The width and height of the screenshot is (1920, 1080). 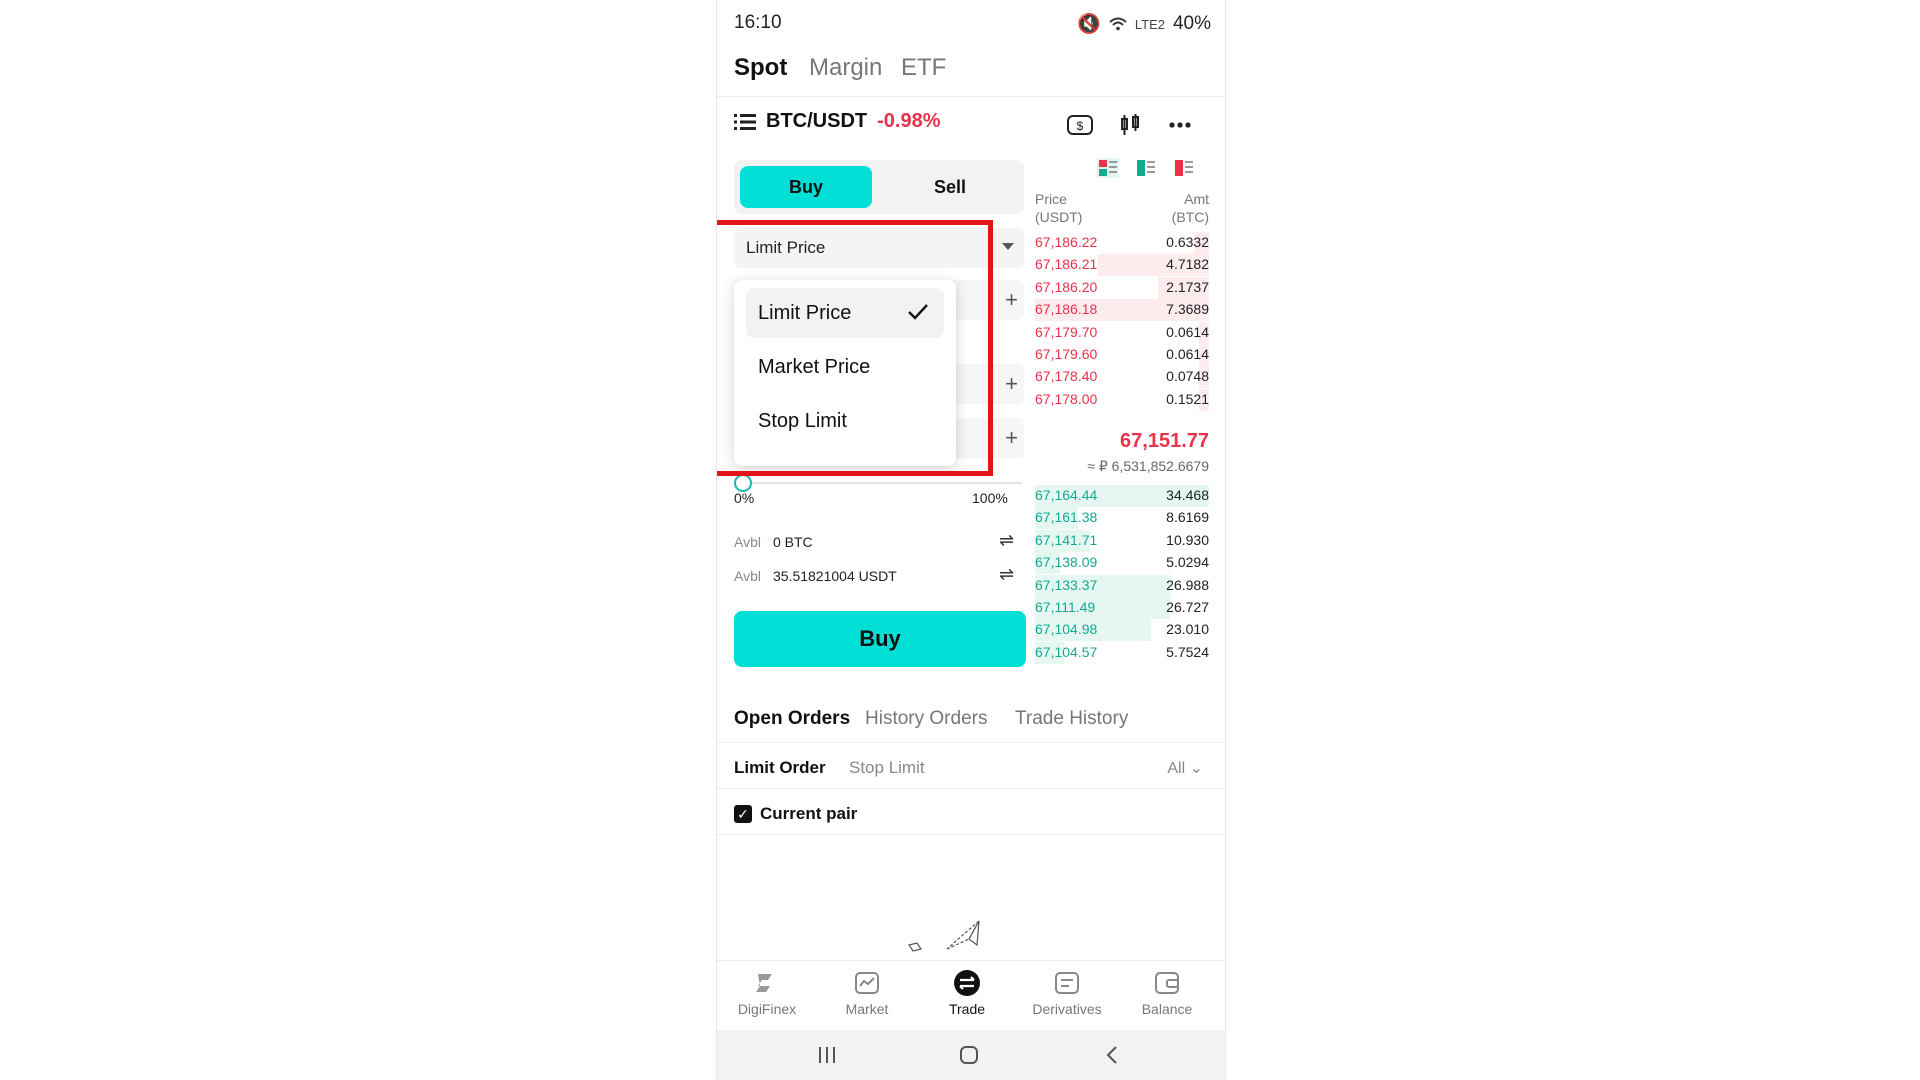 I want to click on order-amount: 26.727, so click(x=1187, y=607).